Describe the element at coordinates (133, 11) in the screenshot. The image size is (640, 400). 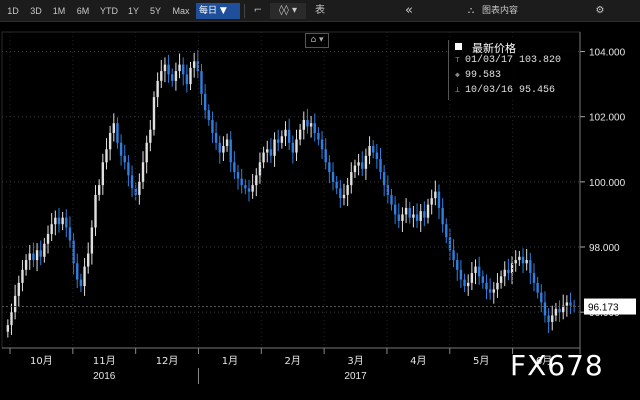
I see `range-button-1y: 1Y` at that location.